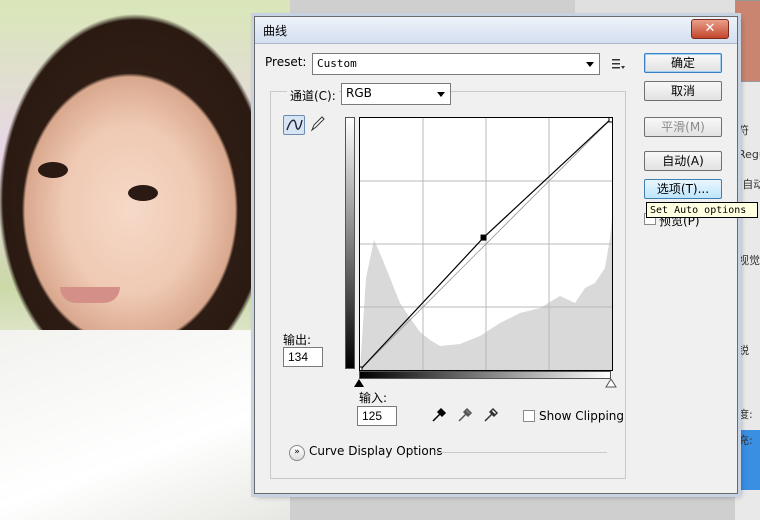  I want to click on right-panel-text: 度:, so click(745, 414).